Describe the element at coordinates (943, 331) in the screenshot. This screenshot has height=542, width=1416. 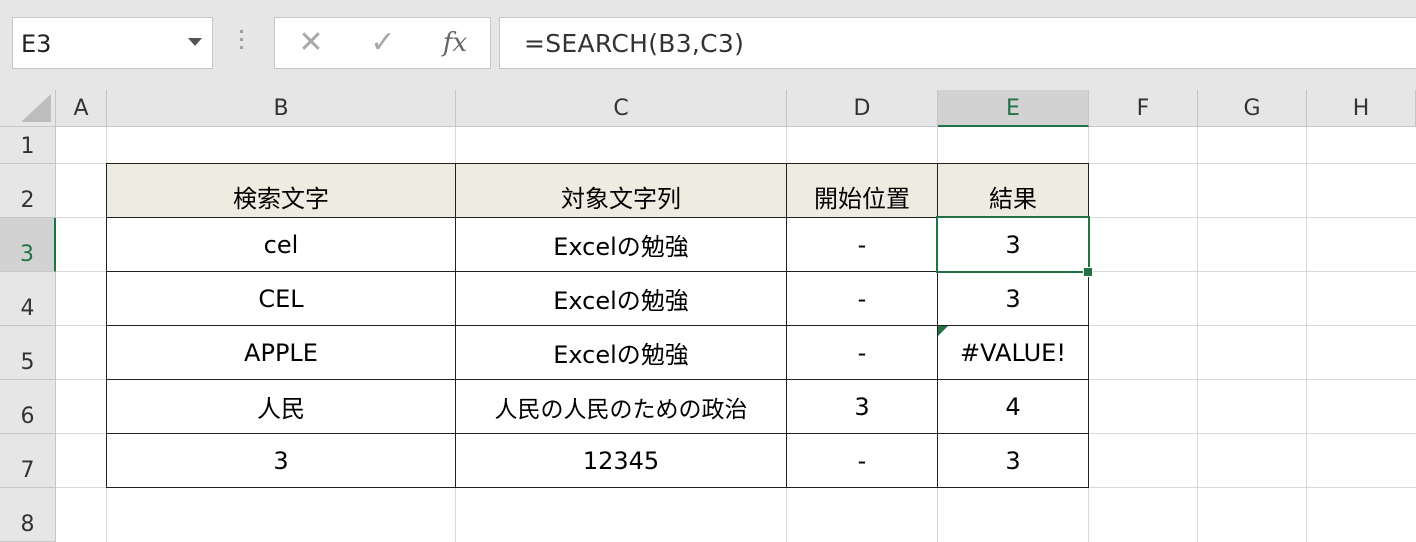
I see `error-indicator-icon` at that location.